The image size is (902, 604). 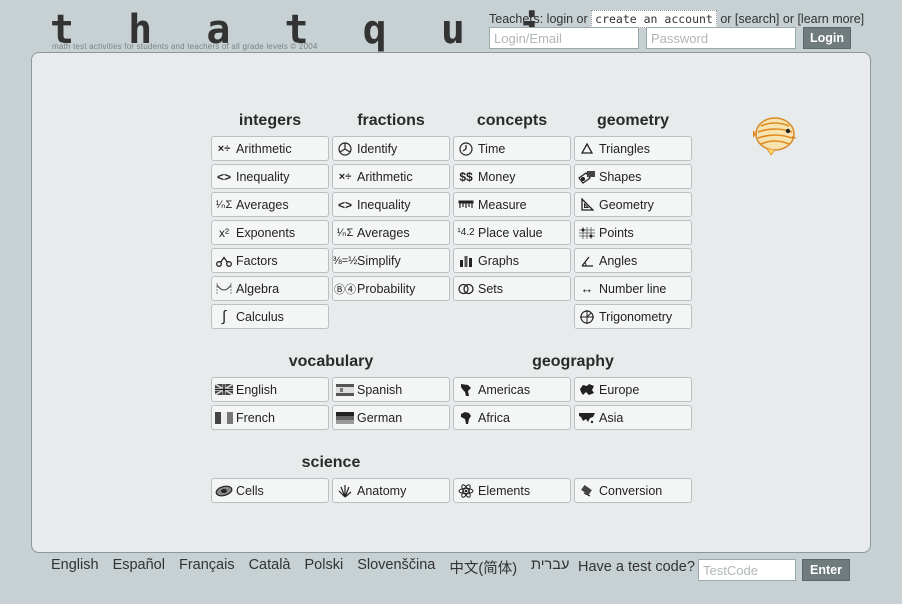 I want to click on integers-calculus-button: ∫ Calculus, so click(x=270, y=316).